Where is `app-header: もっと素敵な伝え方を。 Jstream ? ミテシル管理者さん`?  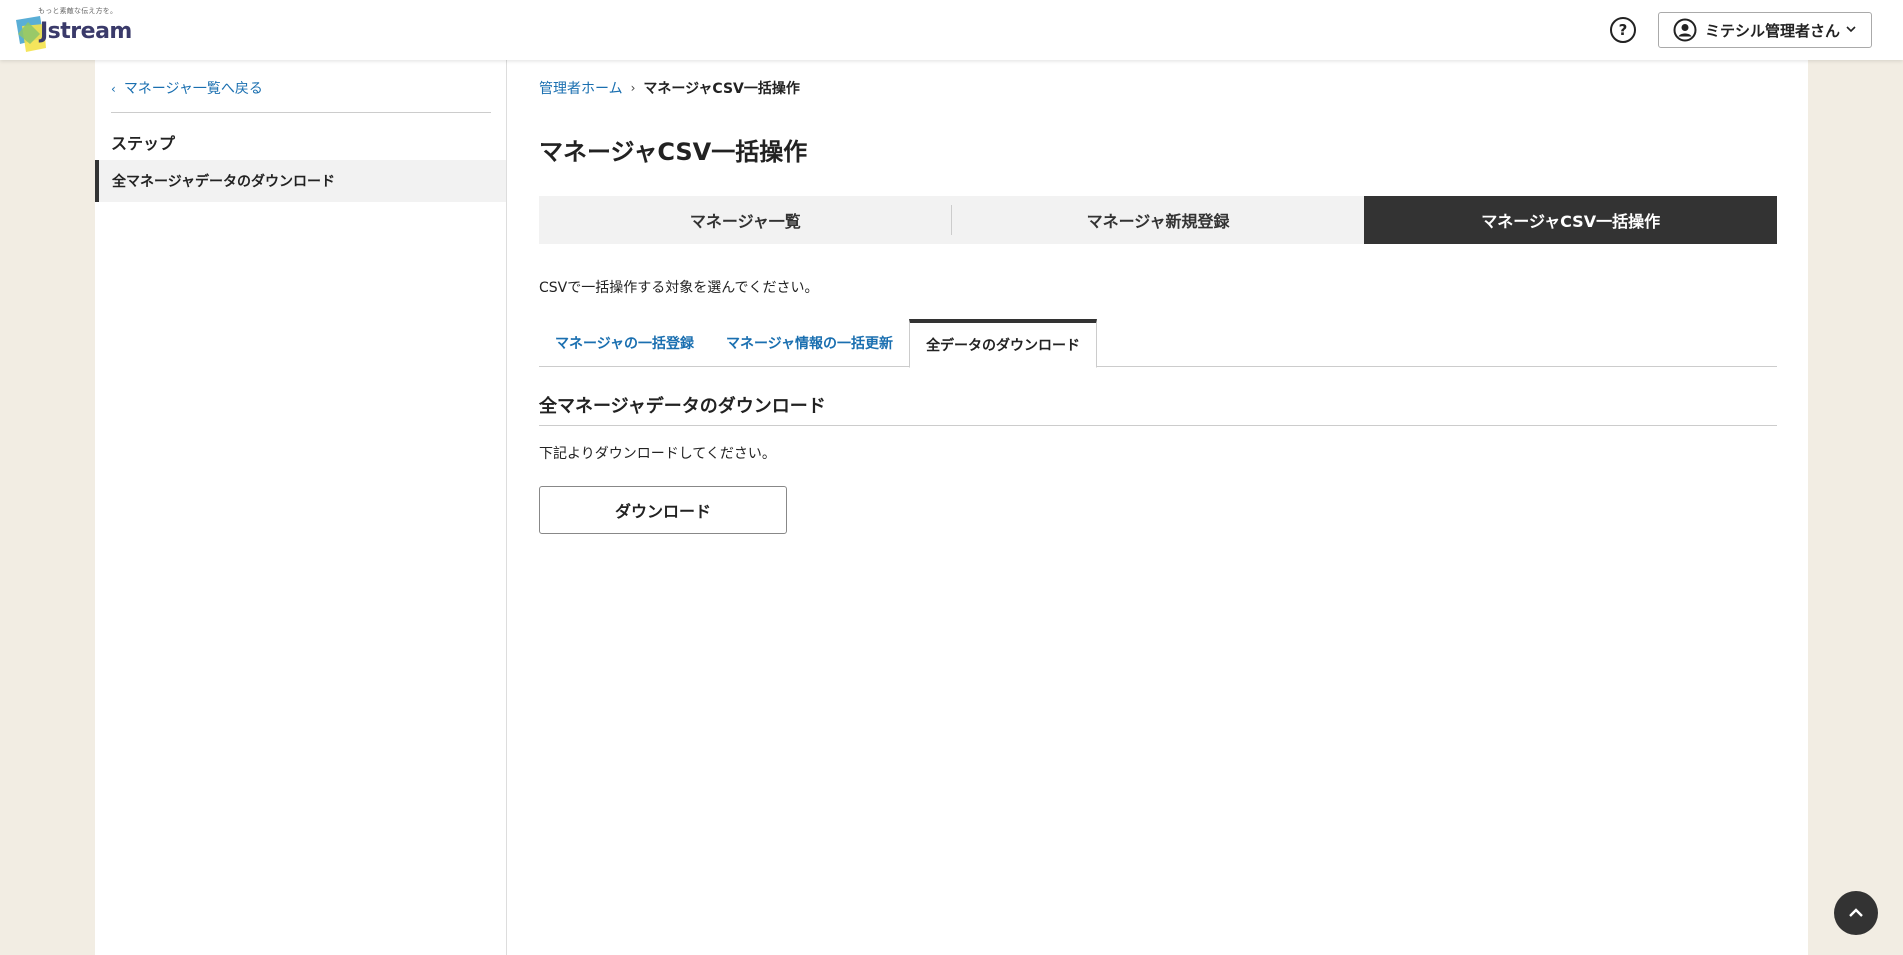 app-header: もっと素敵な伝え方を。 Jstream ? ミテシル管理者さん is located at coordinates (951, 30).